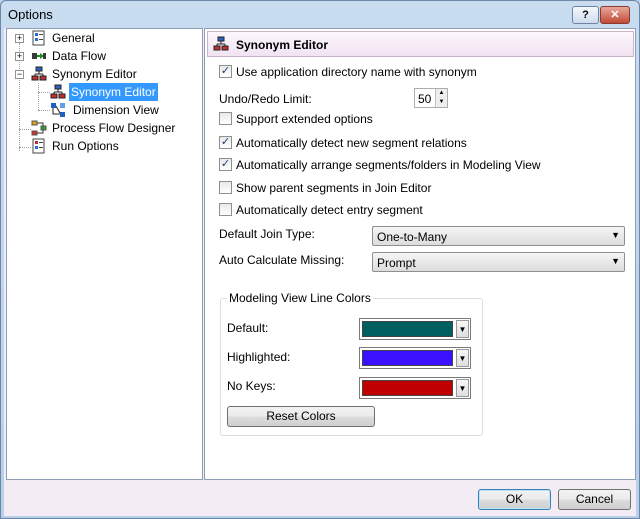  Describe the element at coordinates (441, 102) in the screenshot. I see `spin-down-icon: ▼` at that location.